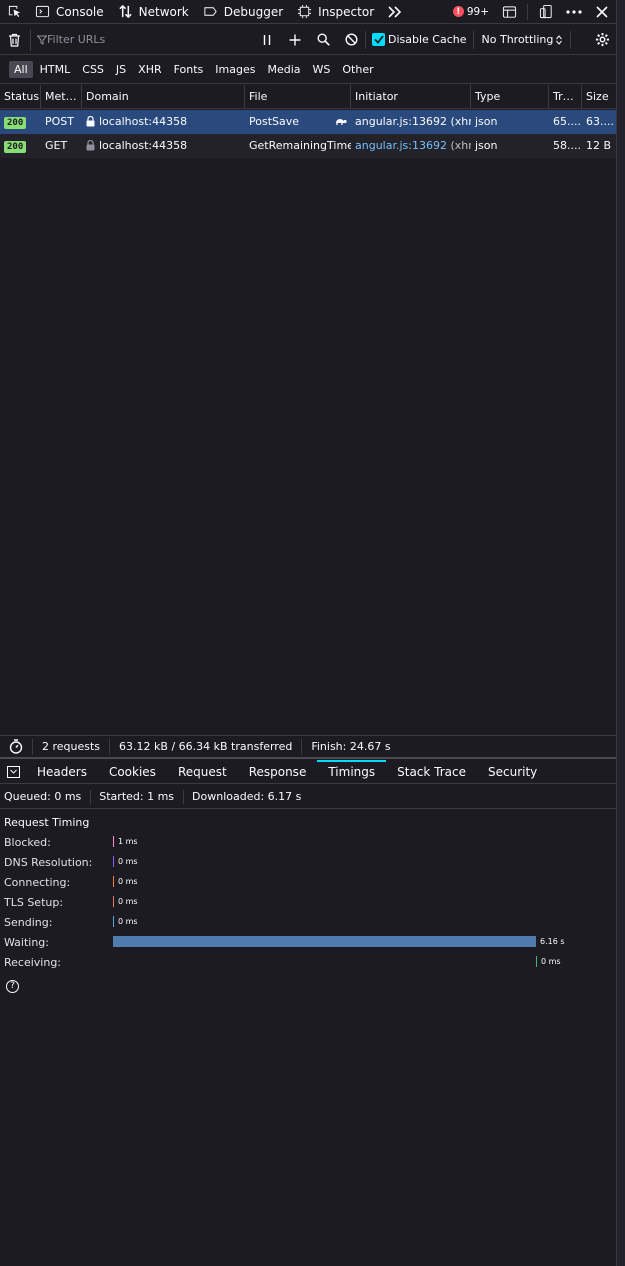 This screenshot has width=625, height=1266. Describe the element at coordinates (235, 69) in the screenshot. I see `type-filter-images: Images` at that location.